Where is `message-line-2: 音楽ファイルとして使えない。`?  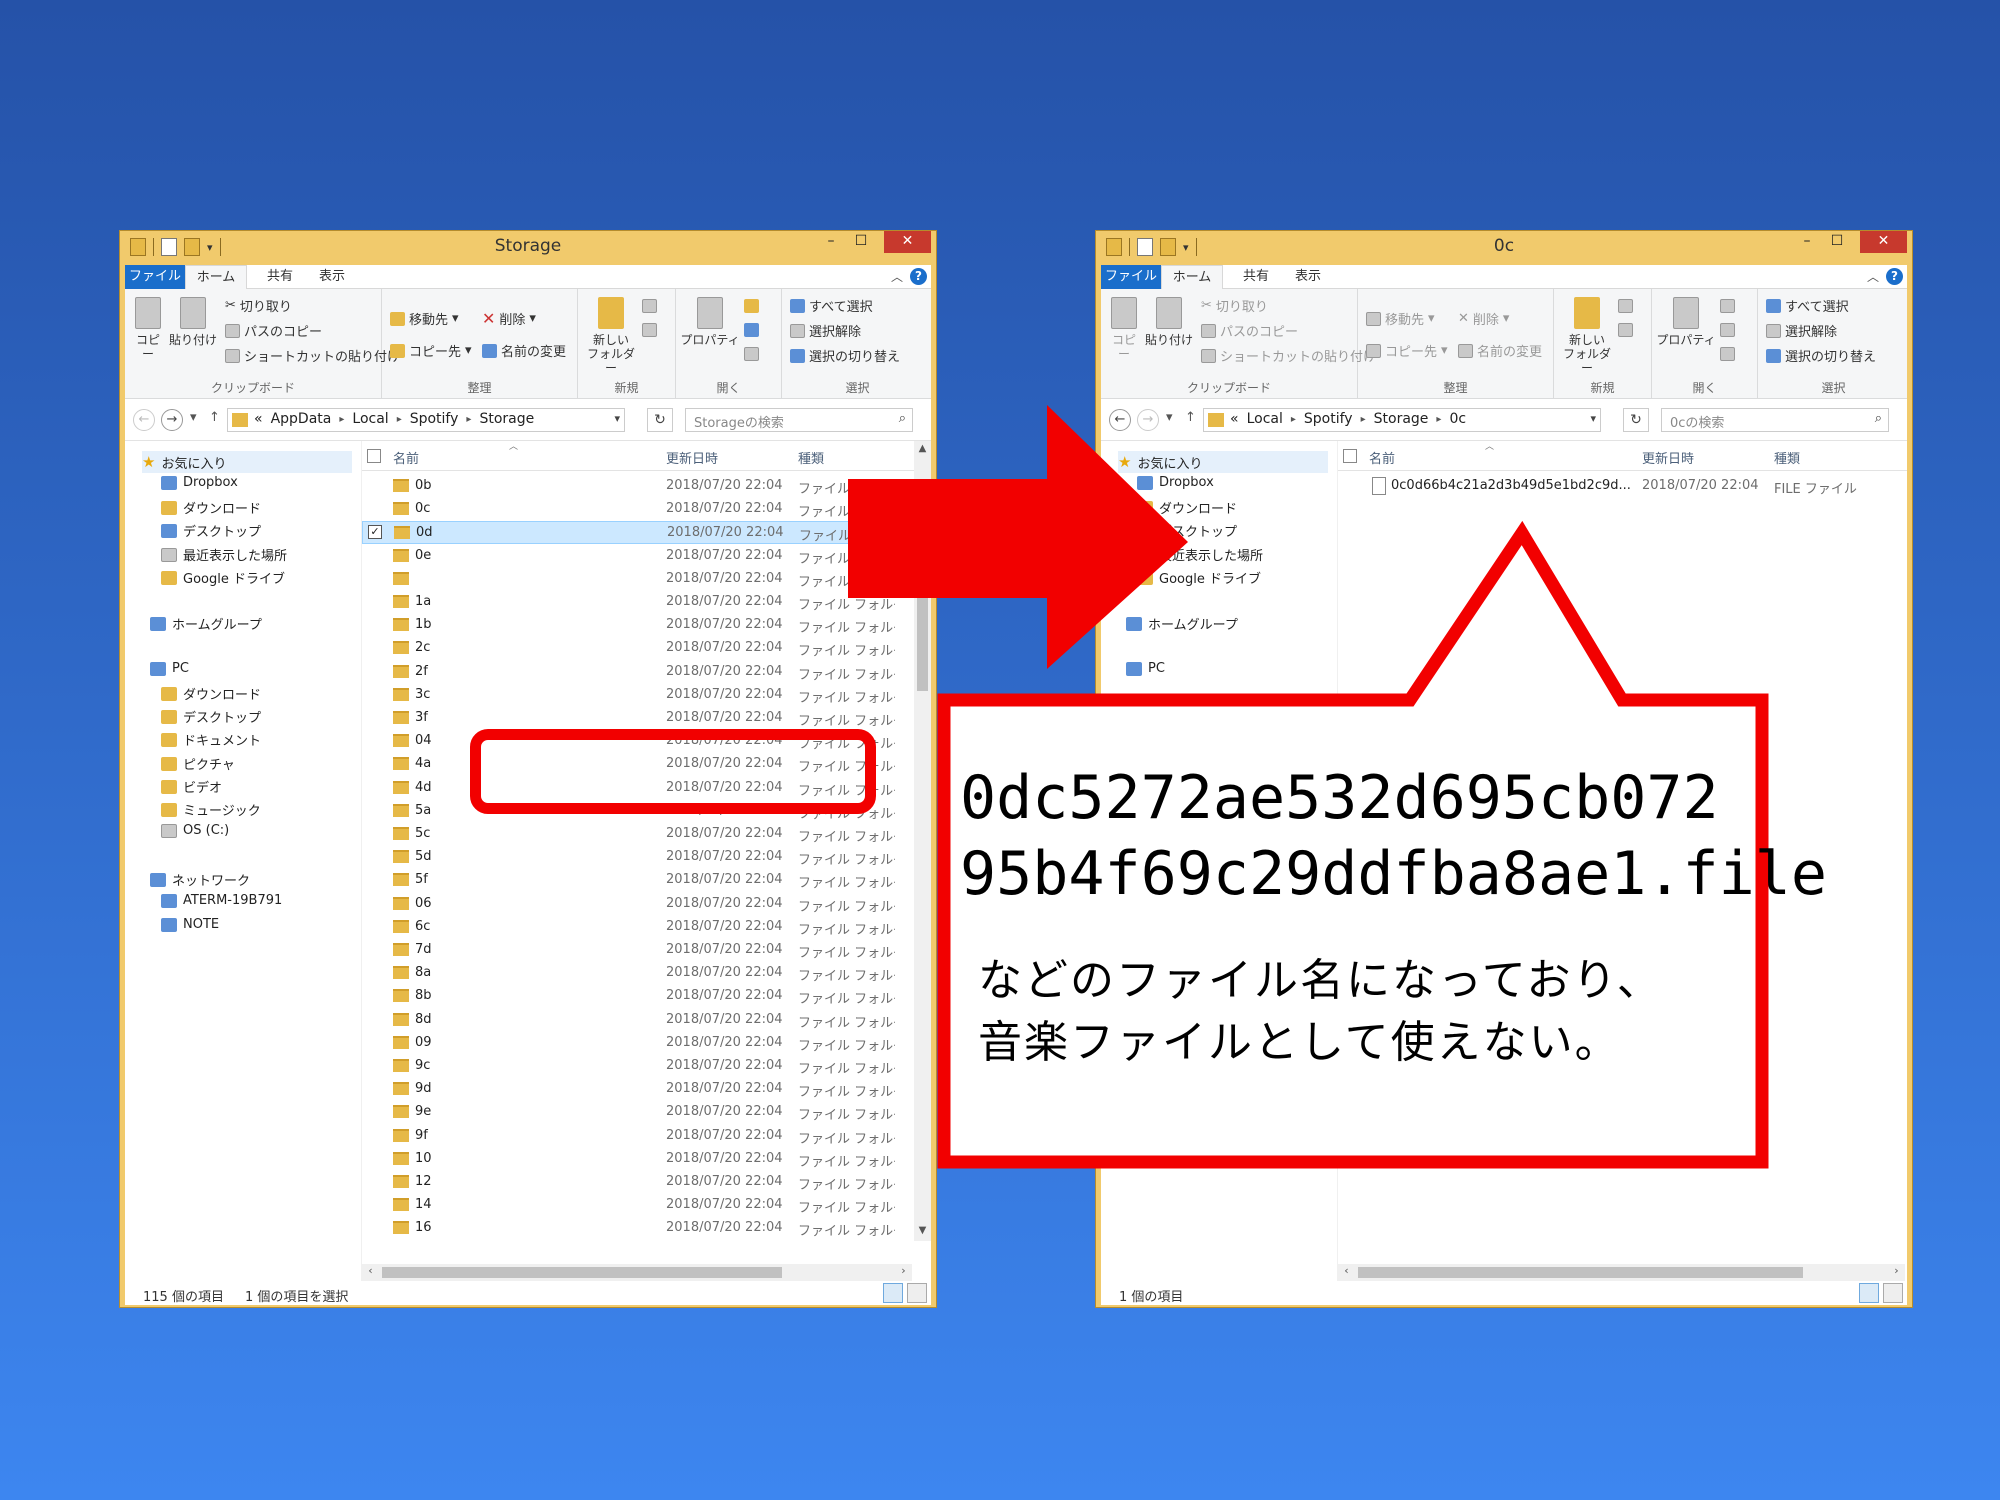
message-line-2: 音楽ファイルとして使えない。 is located at coordinates (1299, 1042).